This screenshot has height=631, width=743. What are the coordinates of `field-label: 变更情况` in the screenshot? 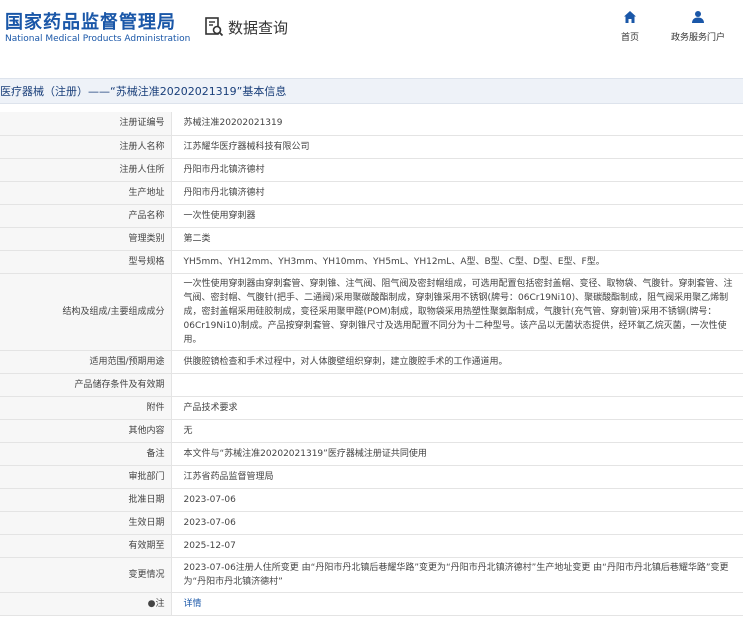 It's located at (86, 575).